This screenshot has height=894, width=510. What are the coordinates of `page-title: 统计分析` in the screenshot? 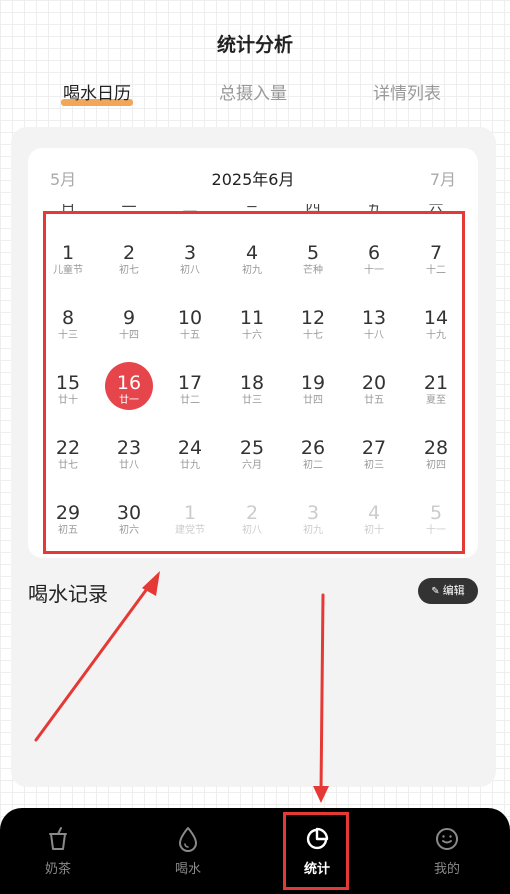 It's located at (254, 45).